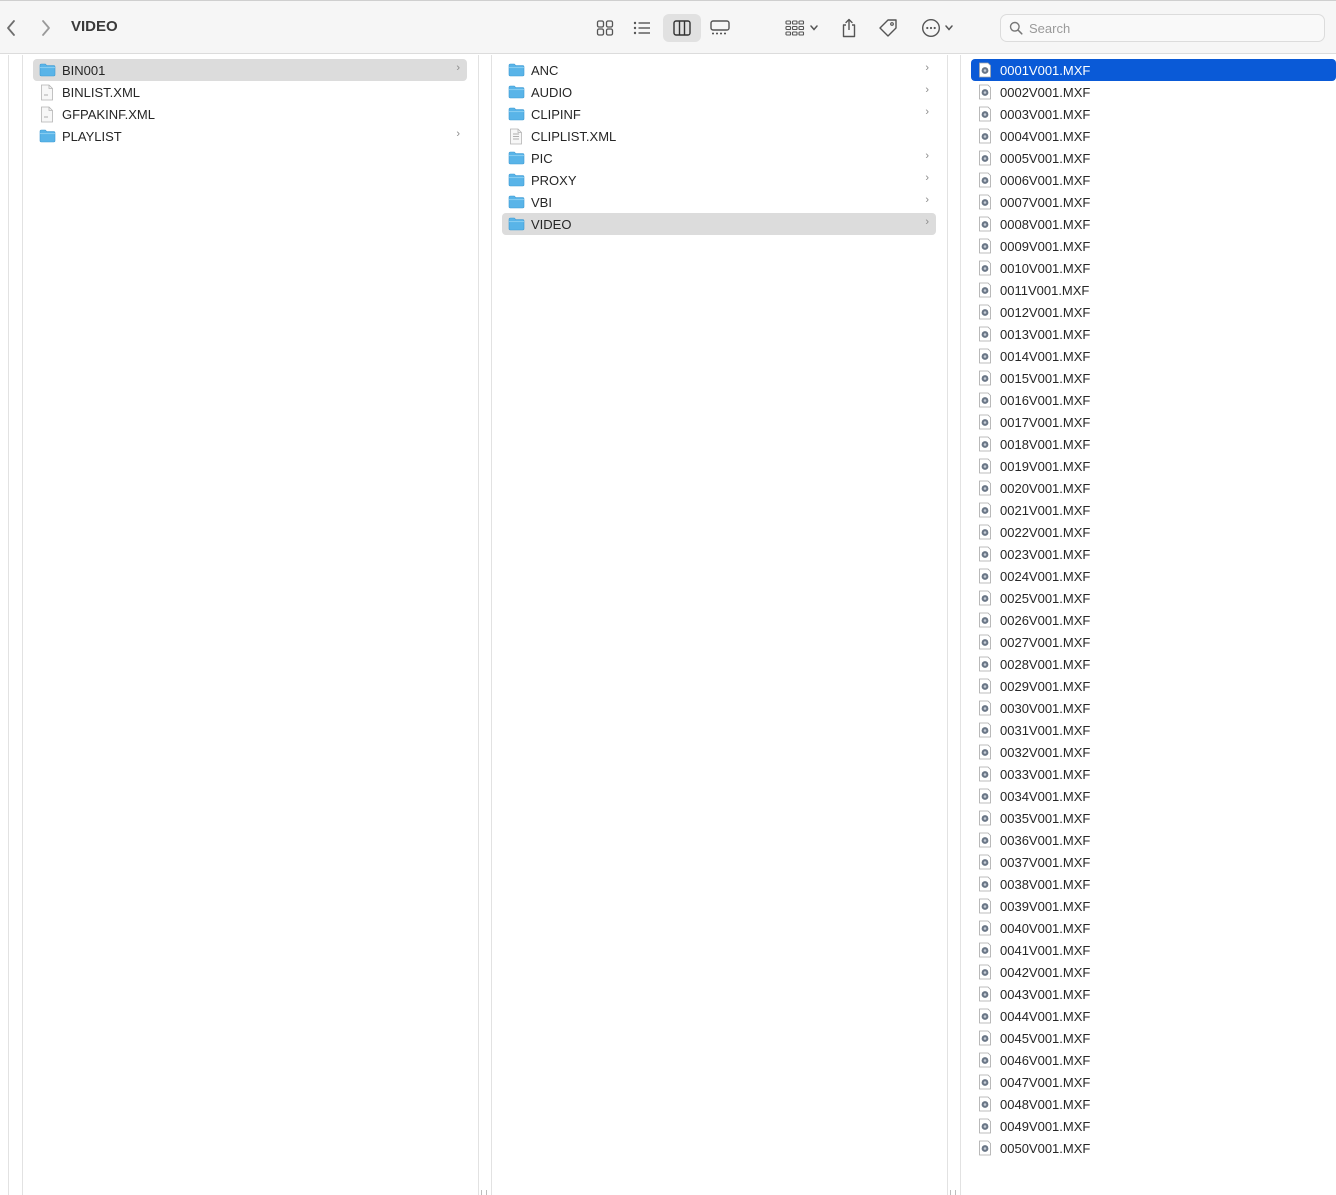 This screenshot has width=1336, height=1195. I want to click on file-row: 0047V001.MXF, so click(1153, 1082).